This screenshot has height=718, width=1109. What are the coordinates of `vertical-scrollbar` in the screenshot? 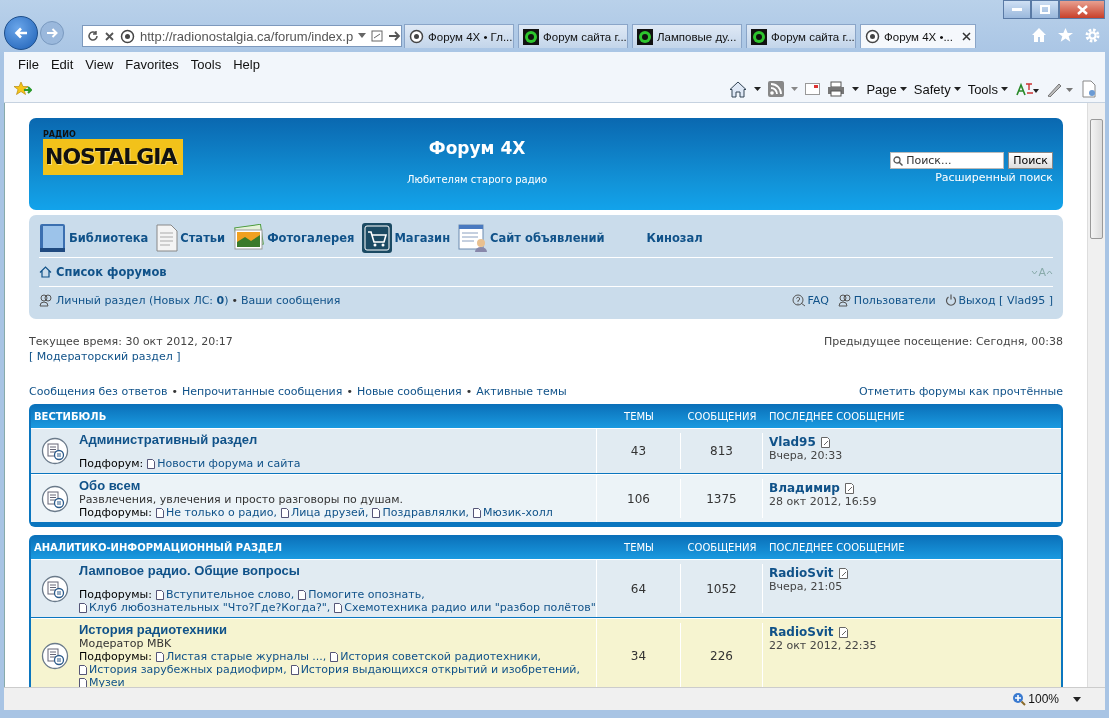 It's located at (1096, 395).